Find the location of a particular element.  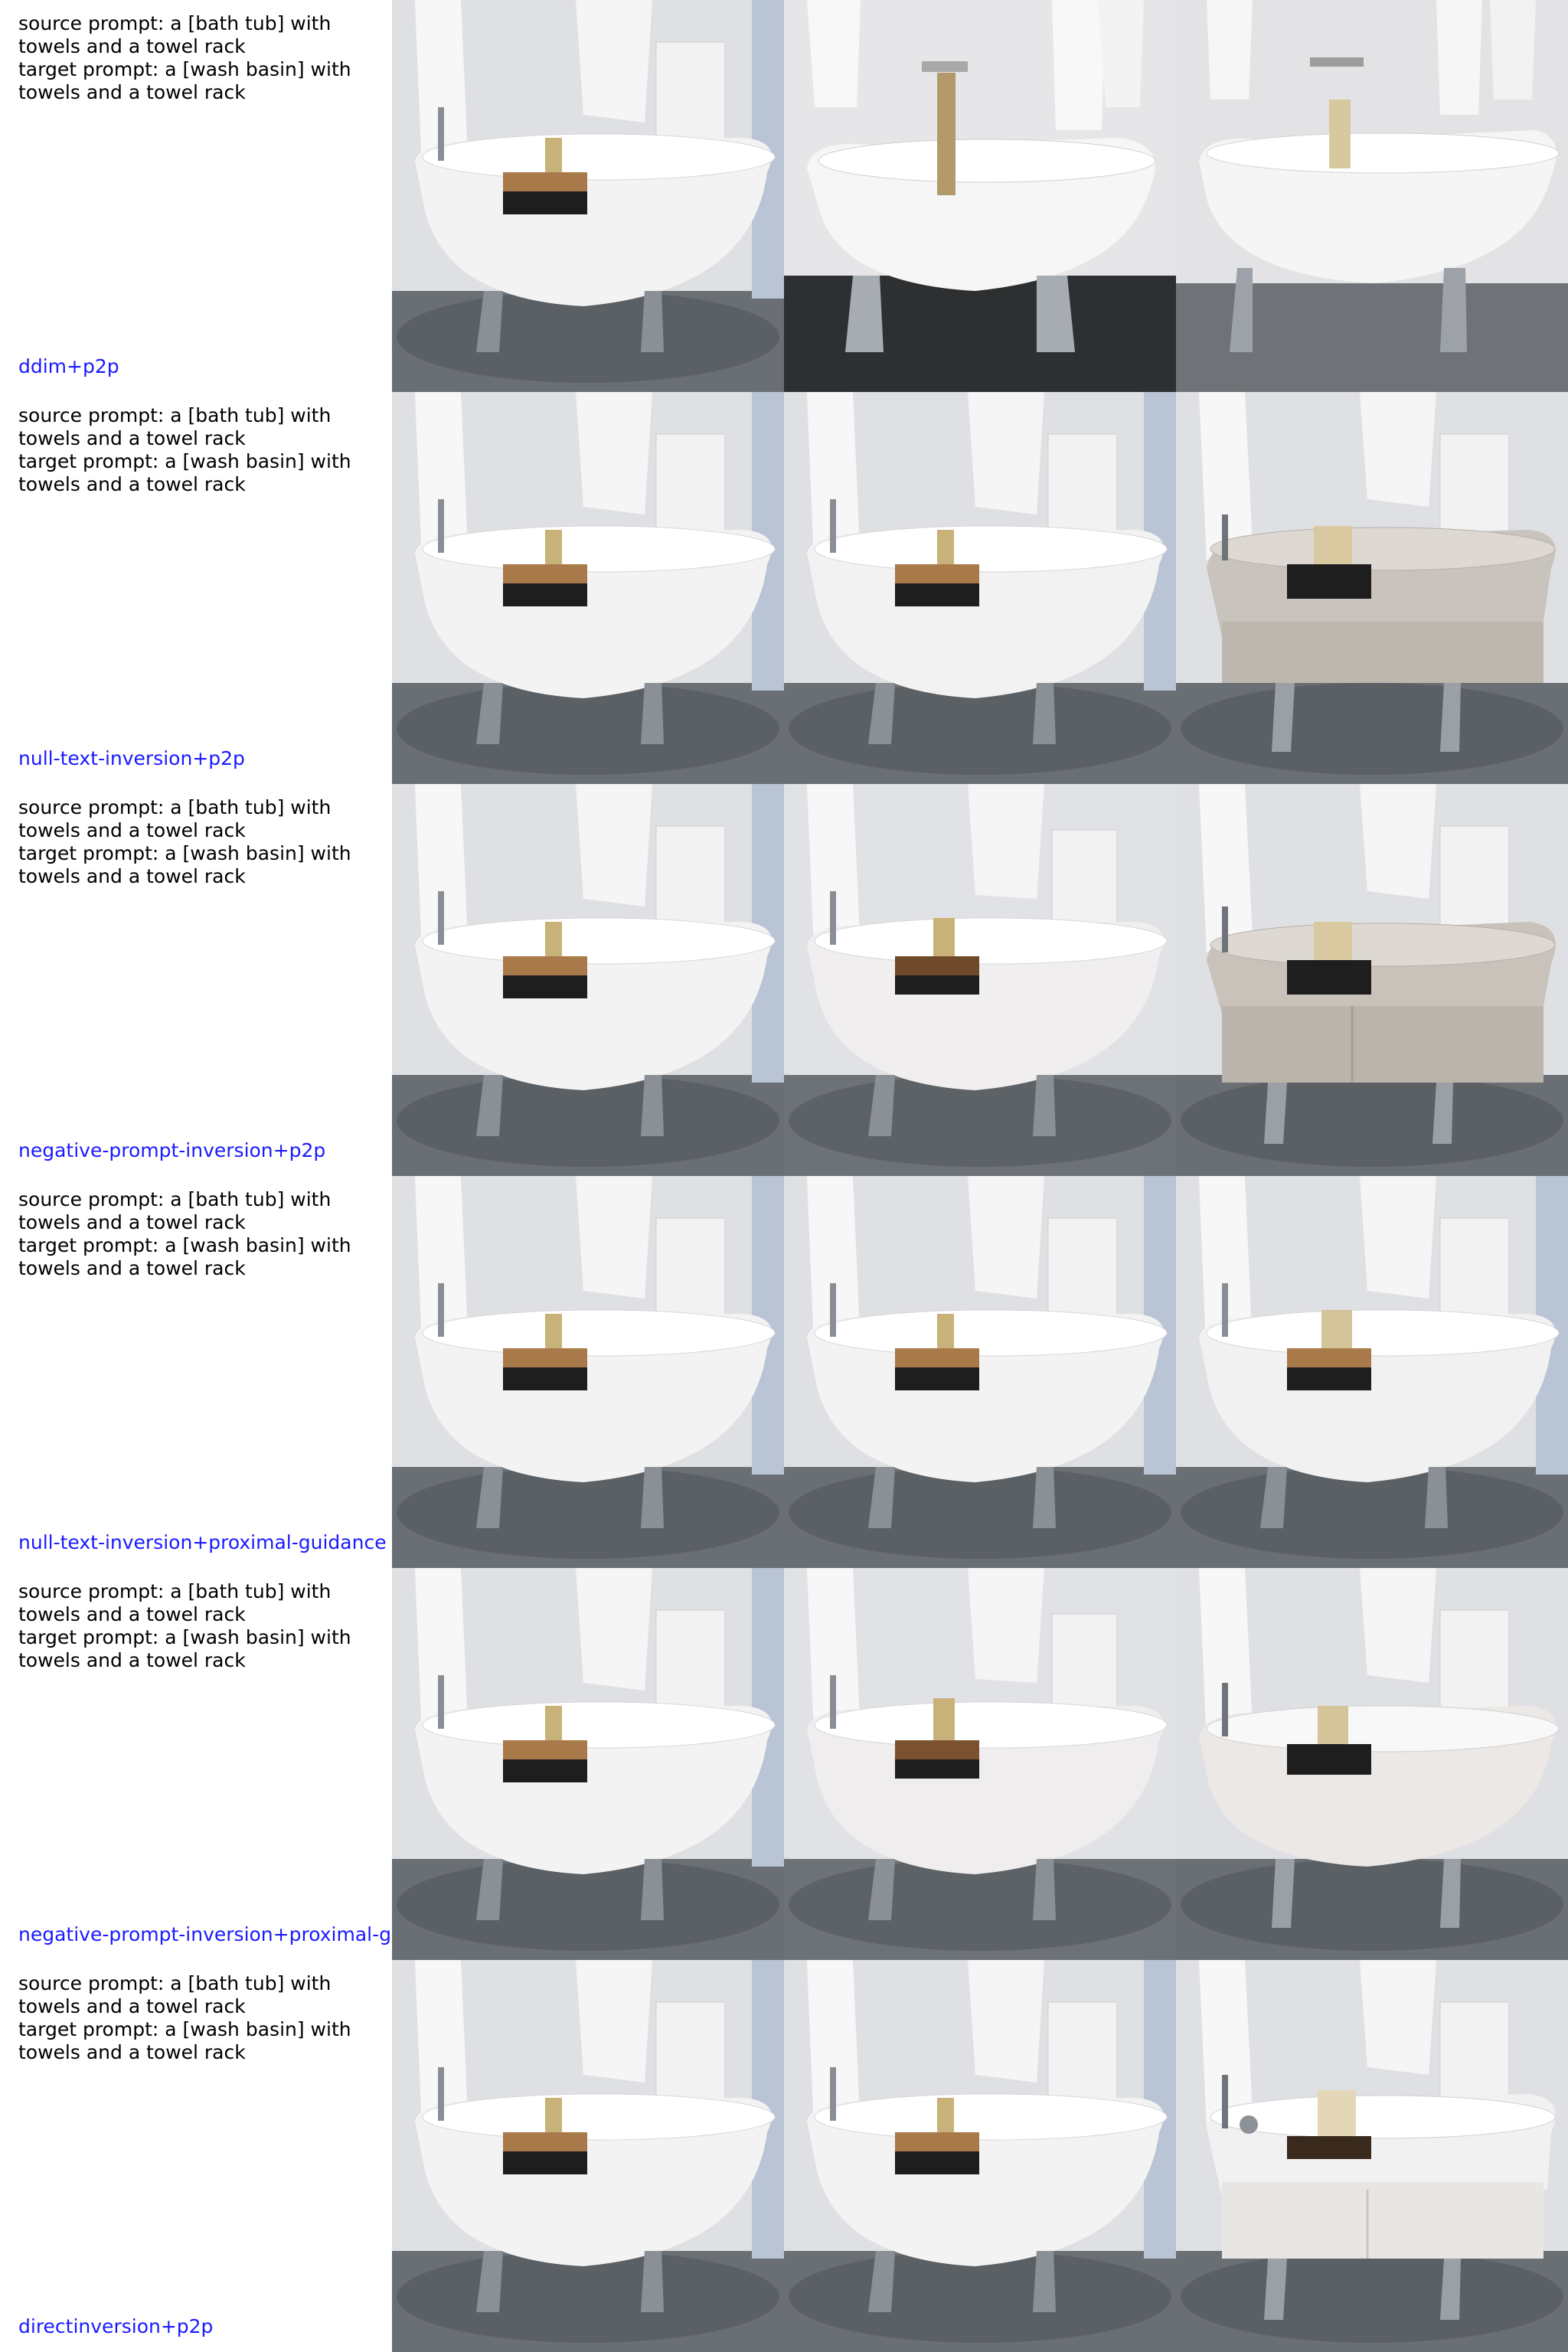

method-name: ddim+p2p is located at coordinates (68, 366).